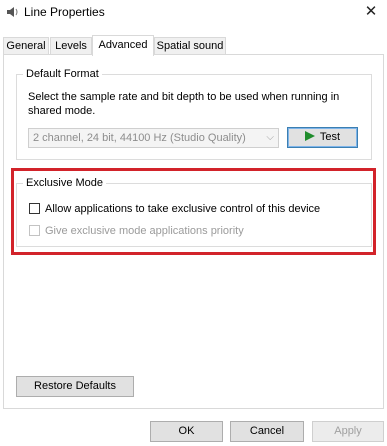 The image size is (387, 446). Describe the element at coordinates (309, 136) in the screenshot. I see `play-icon` at that location.